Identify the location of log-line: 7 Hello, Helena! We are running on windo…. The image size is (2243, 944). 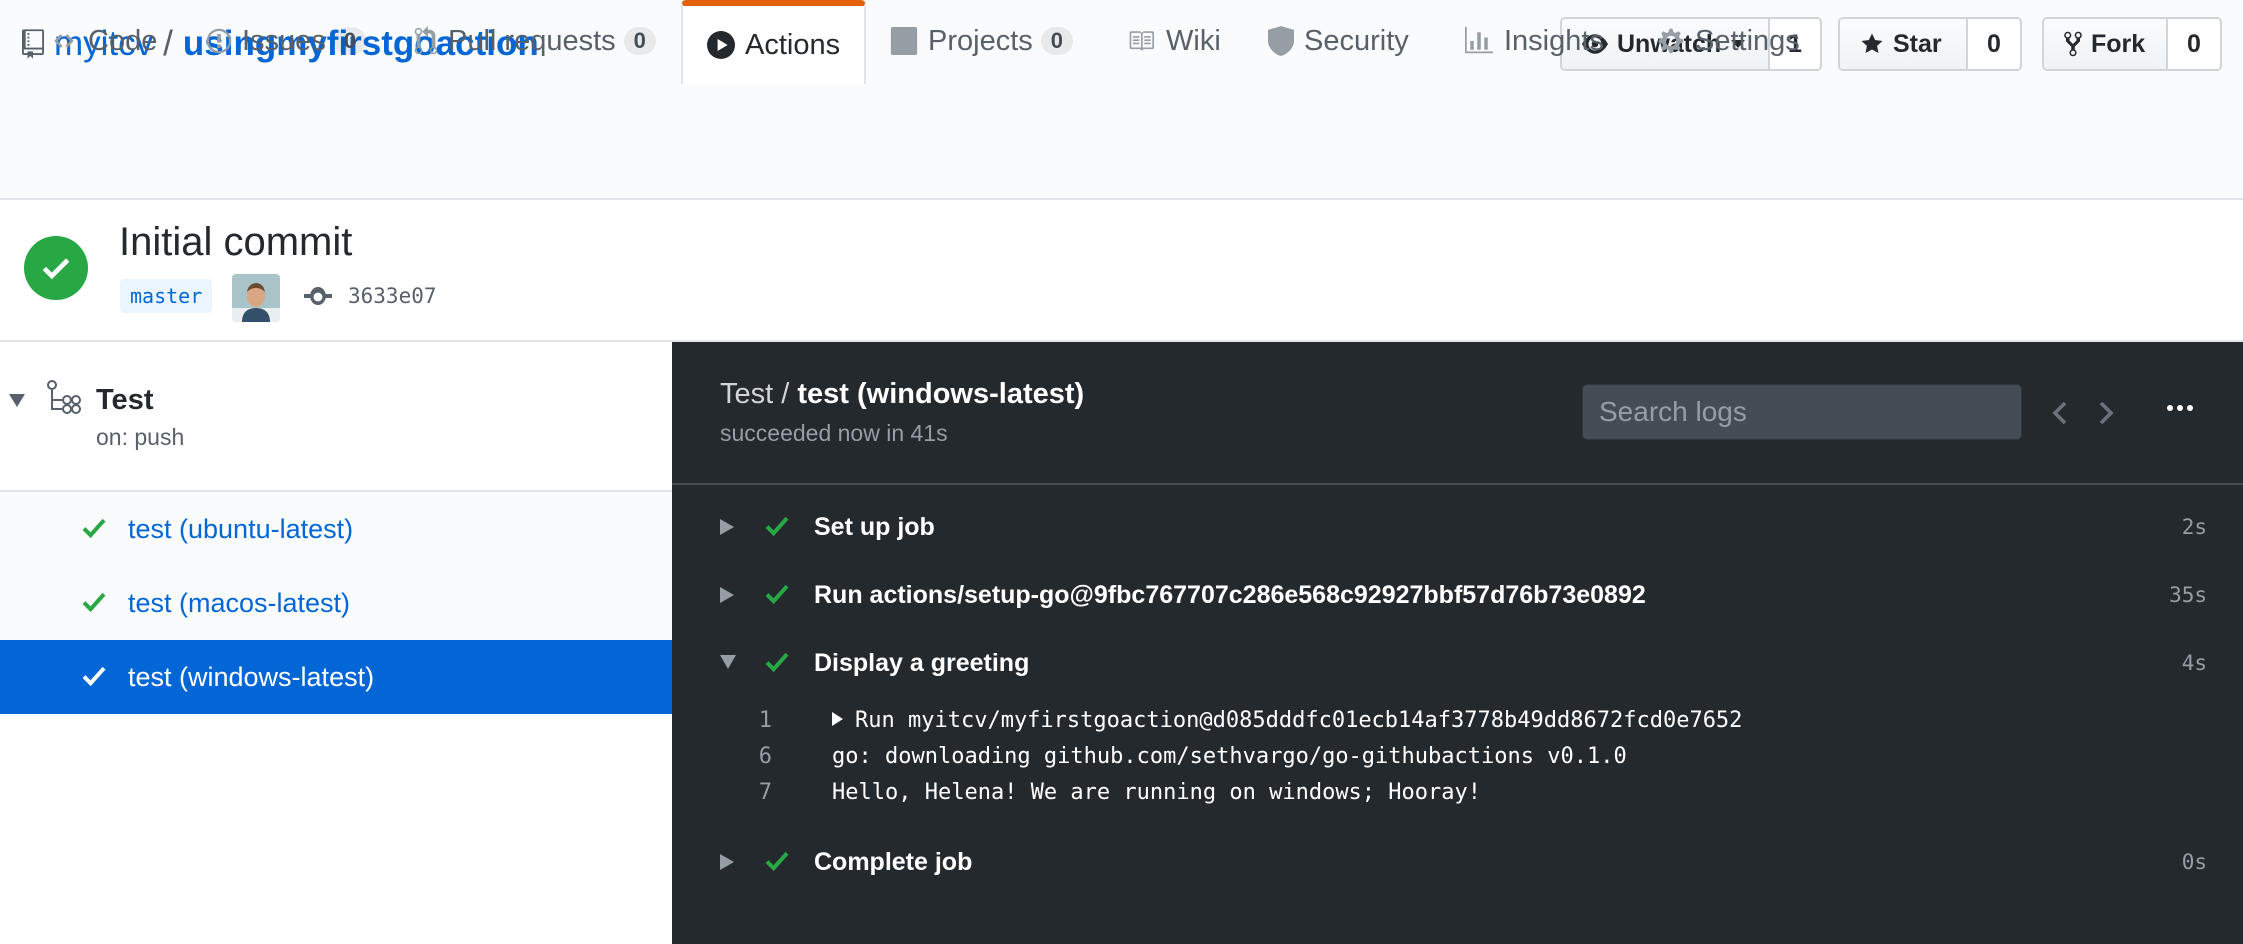
(1457, 797).